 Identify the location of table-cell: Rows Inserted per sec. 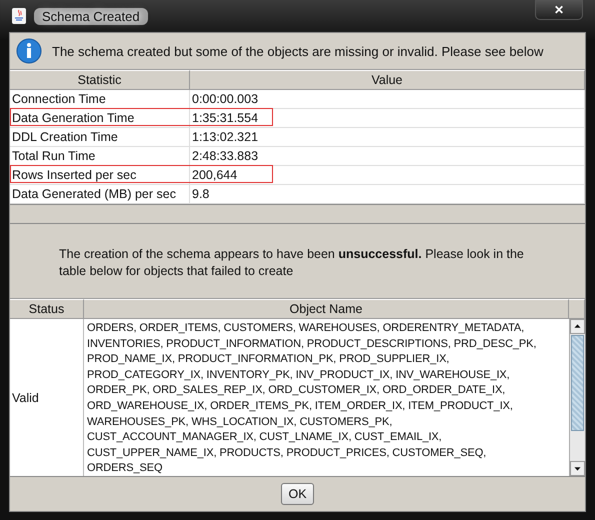
(100, 175).